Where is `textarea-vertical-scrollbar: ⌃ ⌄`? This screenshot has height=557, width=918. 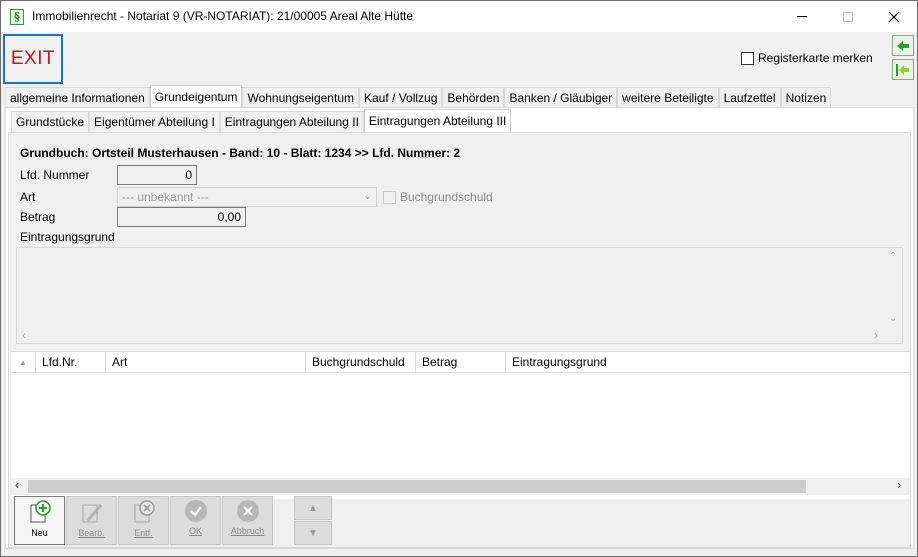 textarea-vertical-scrollbar: ⌃ ⌄ is located at coordinates (893, 288).